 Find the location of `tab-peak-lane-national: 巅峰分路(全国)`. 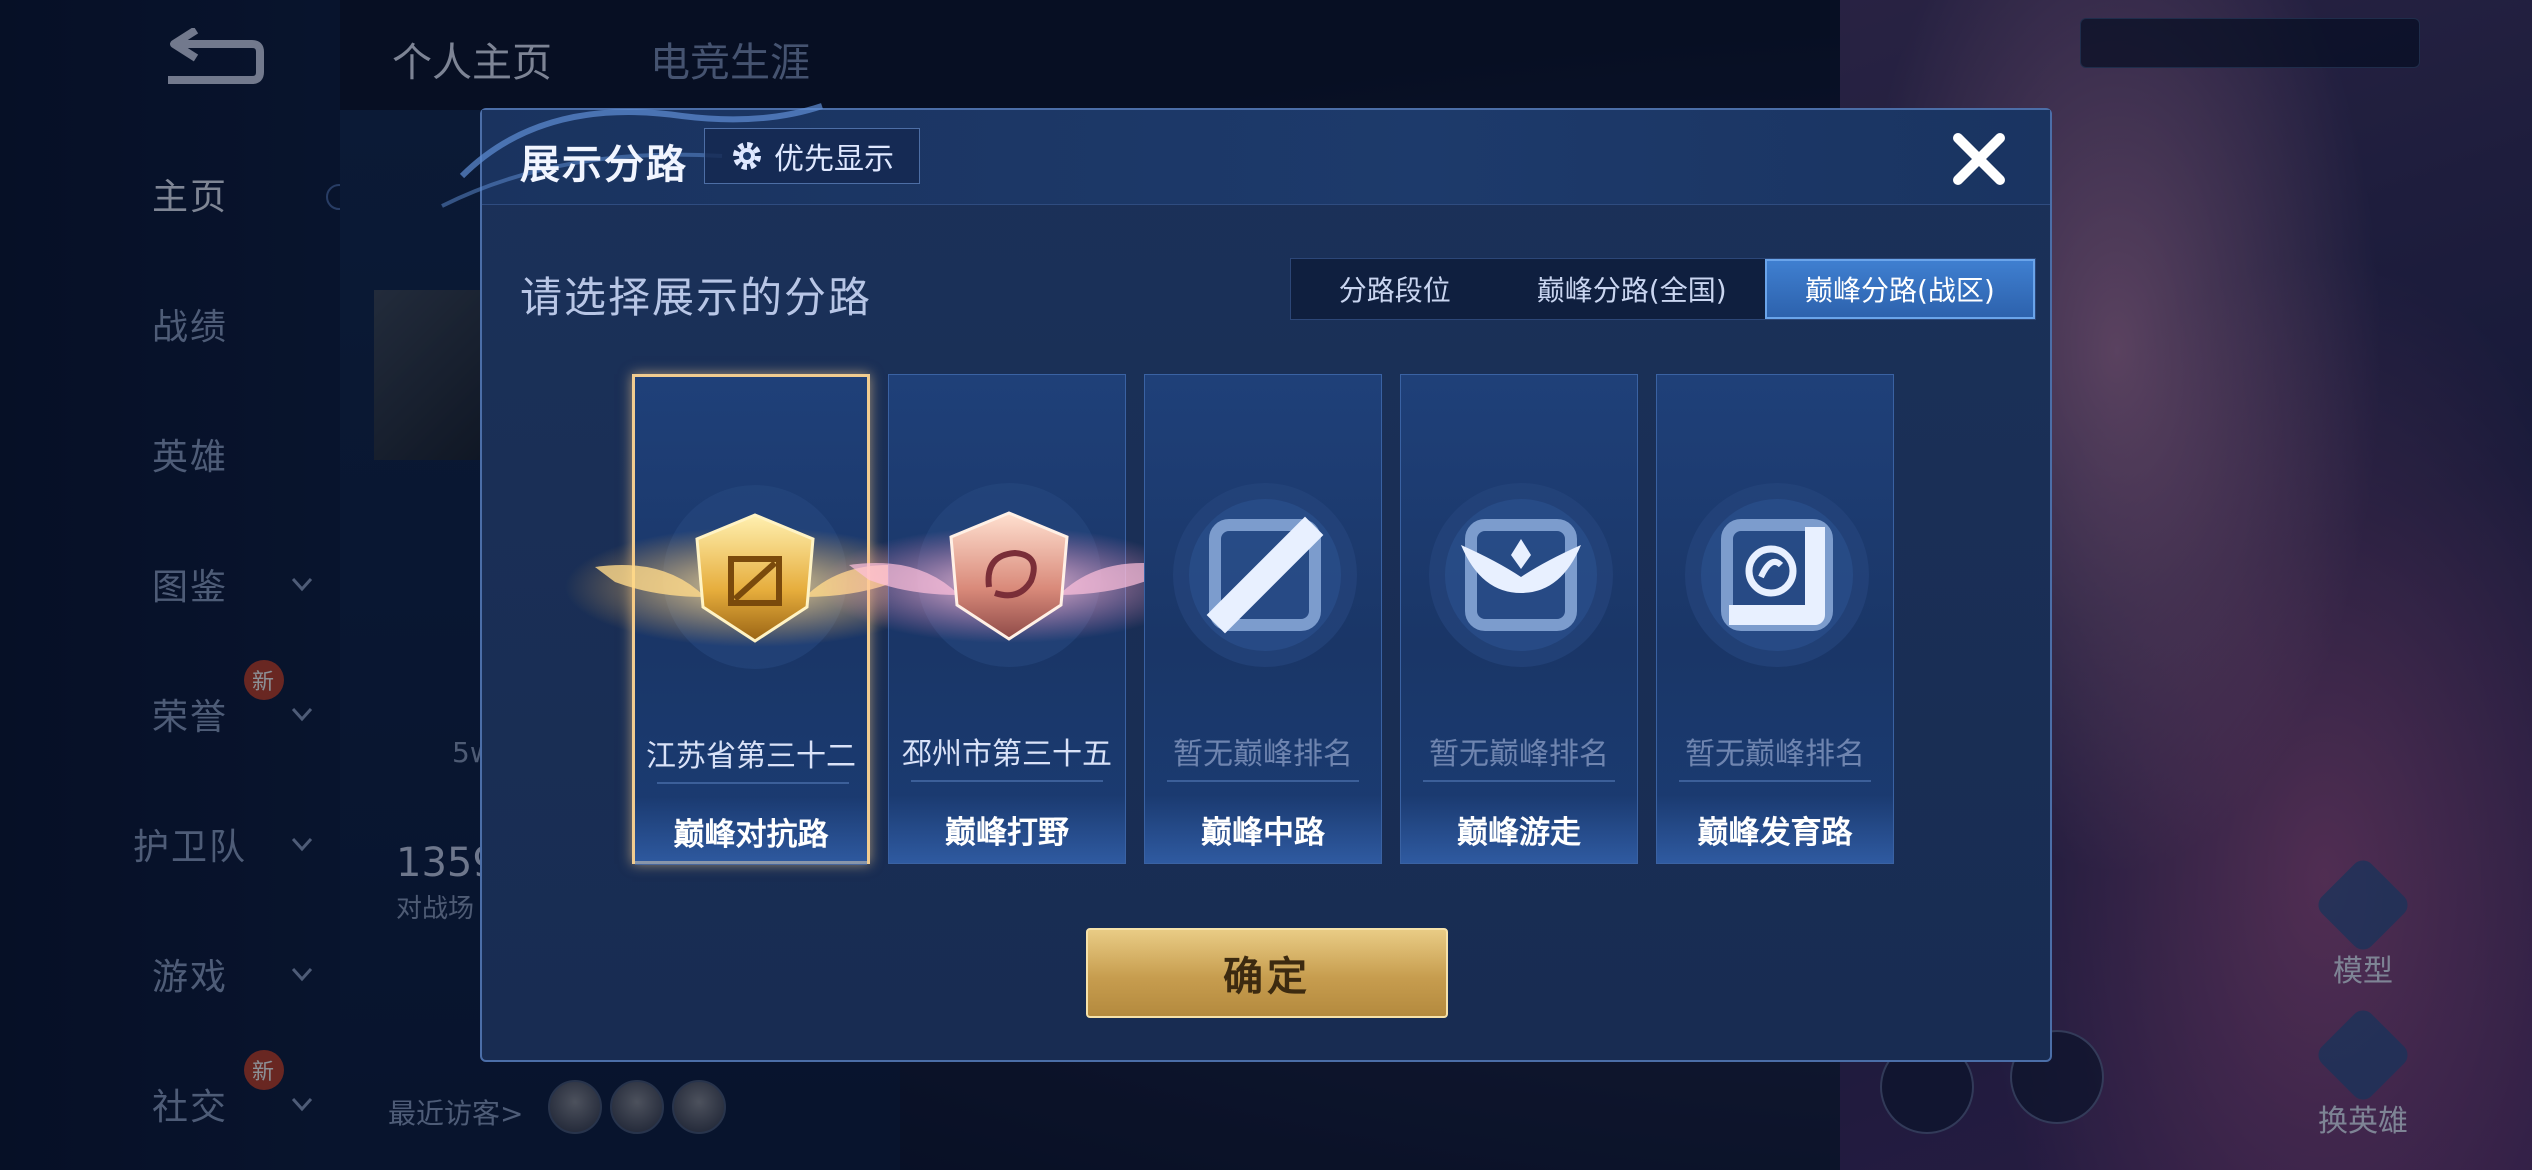

tab-peak-lane-national: 巅峰分路(全国) is located at coordinates (1632, 289).